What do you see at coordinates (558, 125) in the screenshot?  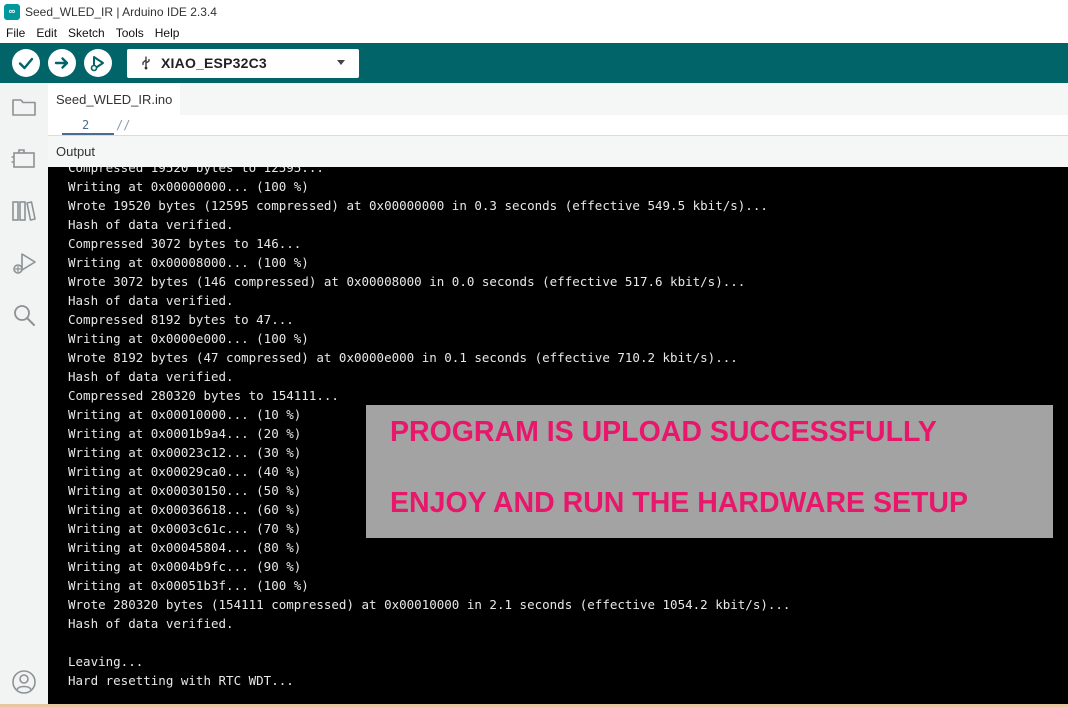 I see `code-editor: 2 //` at bounding box center [558, 125].